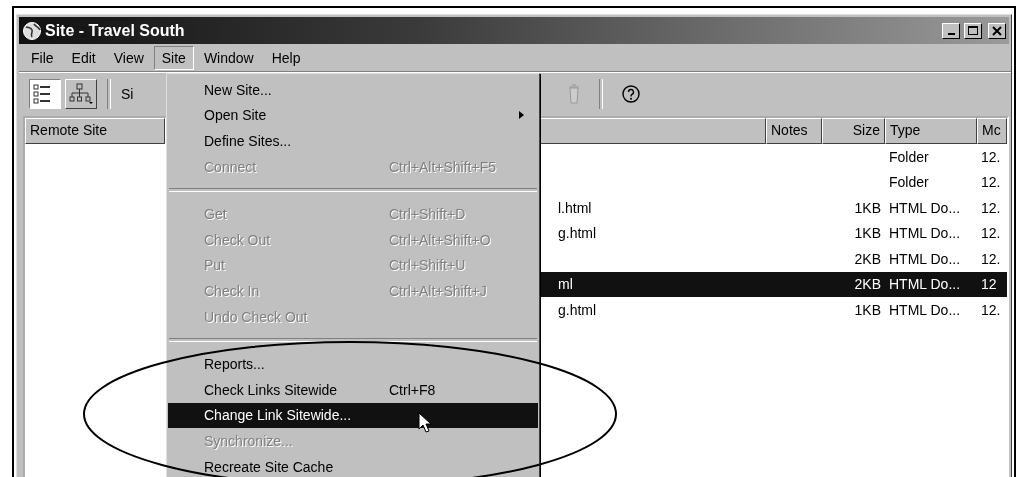  What do you see at coordinates (45, 94) in the screenshot?
I see `site-files-button` at bounding box center [45, 94].